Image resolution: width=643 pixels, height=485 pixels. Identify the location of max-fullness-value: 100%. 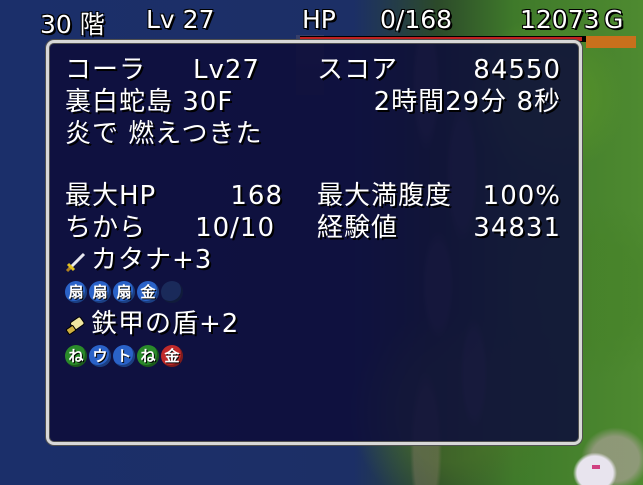
(521, 196).